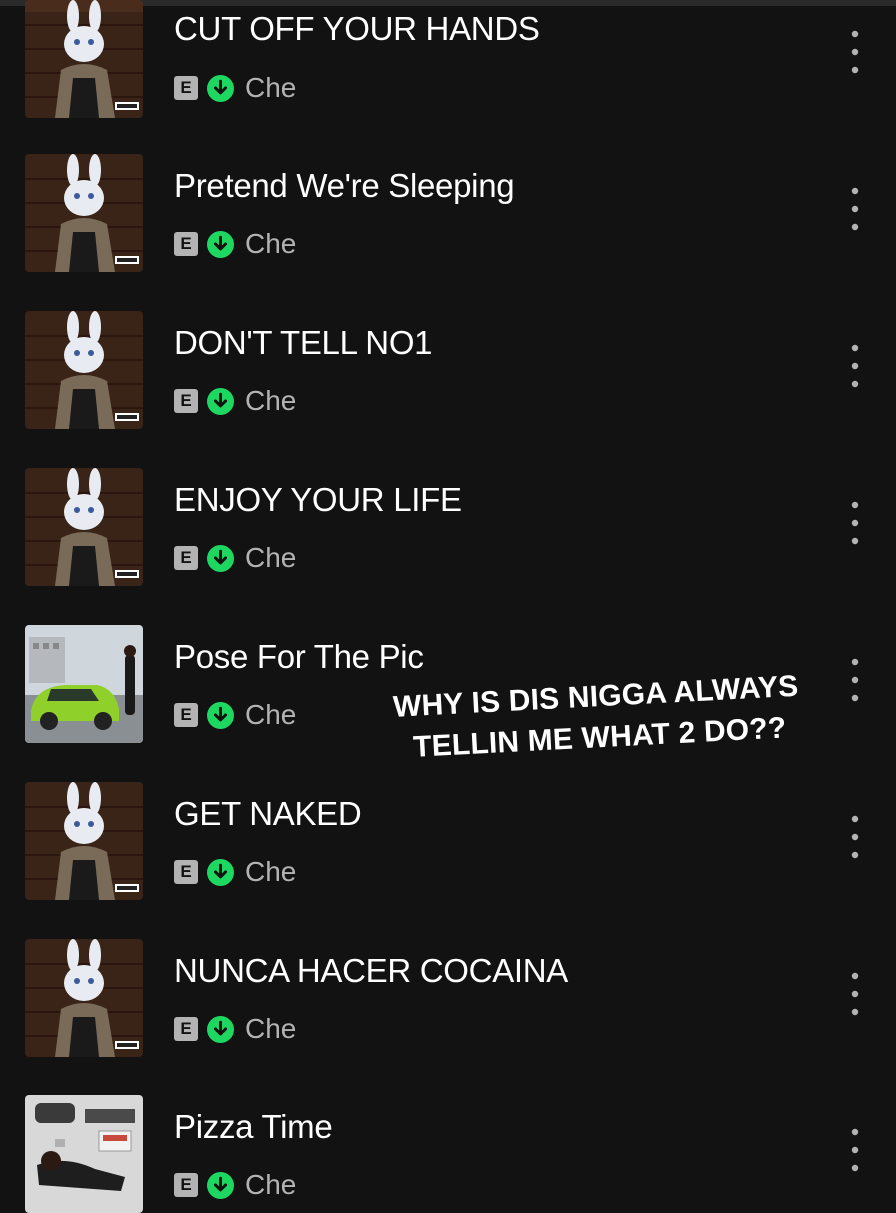 The height and width of the screenshot is (1213, 896). I want to click on track-row: DON'T TELL NO1 E Che, so click(448, 348).